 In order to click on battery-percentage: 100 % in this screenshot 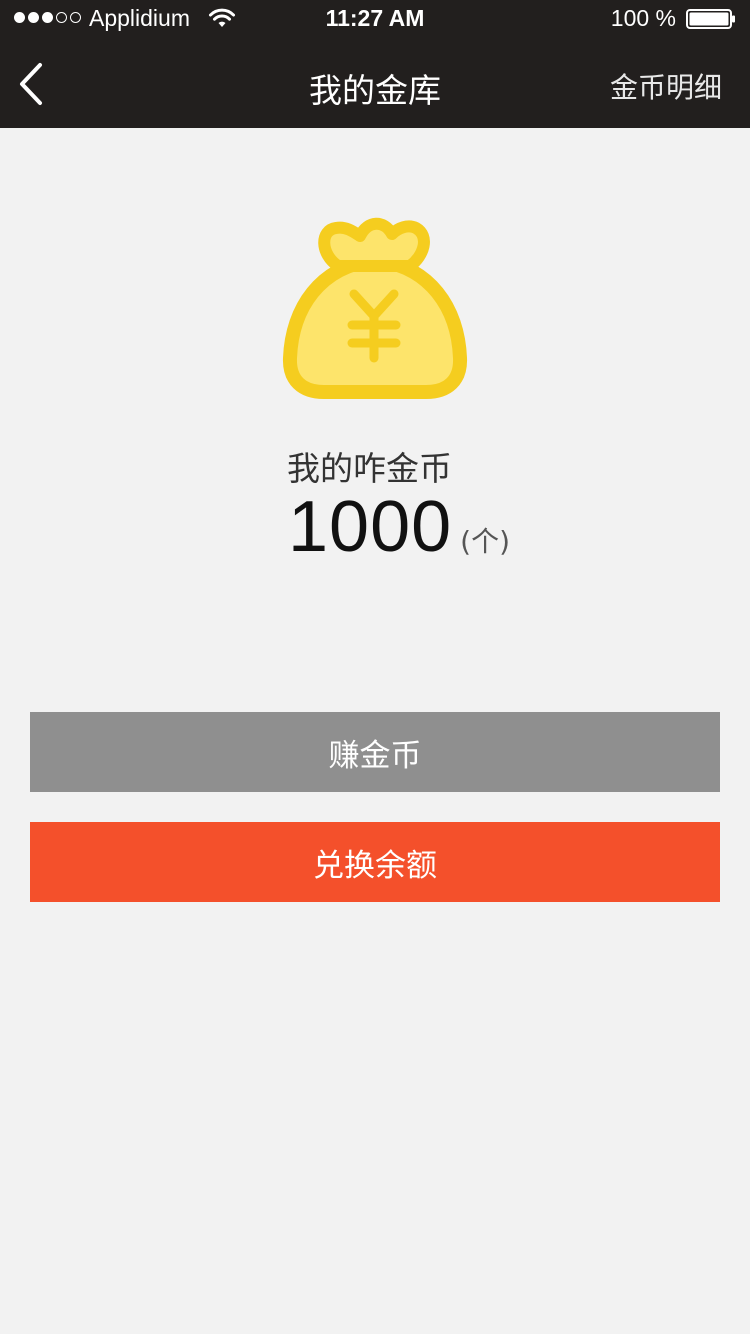, I will do `click(643, 18)`.